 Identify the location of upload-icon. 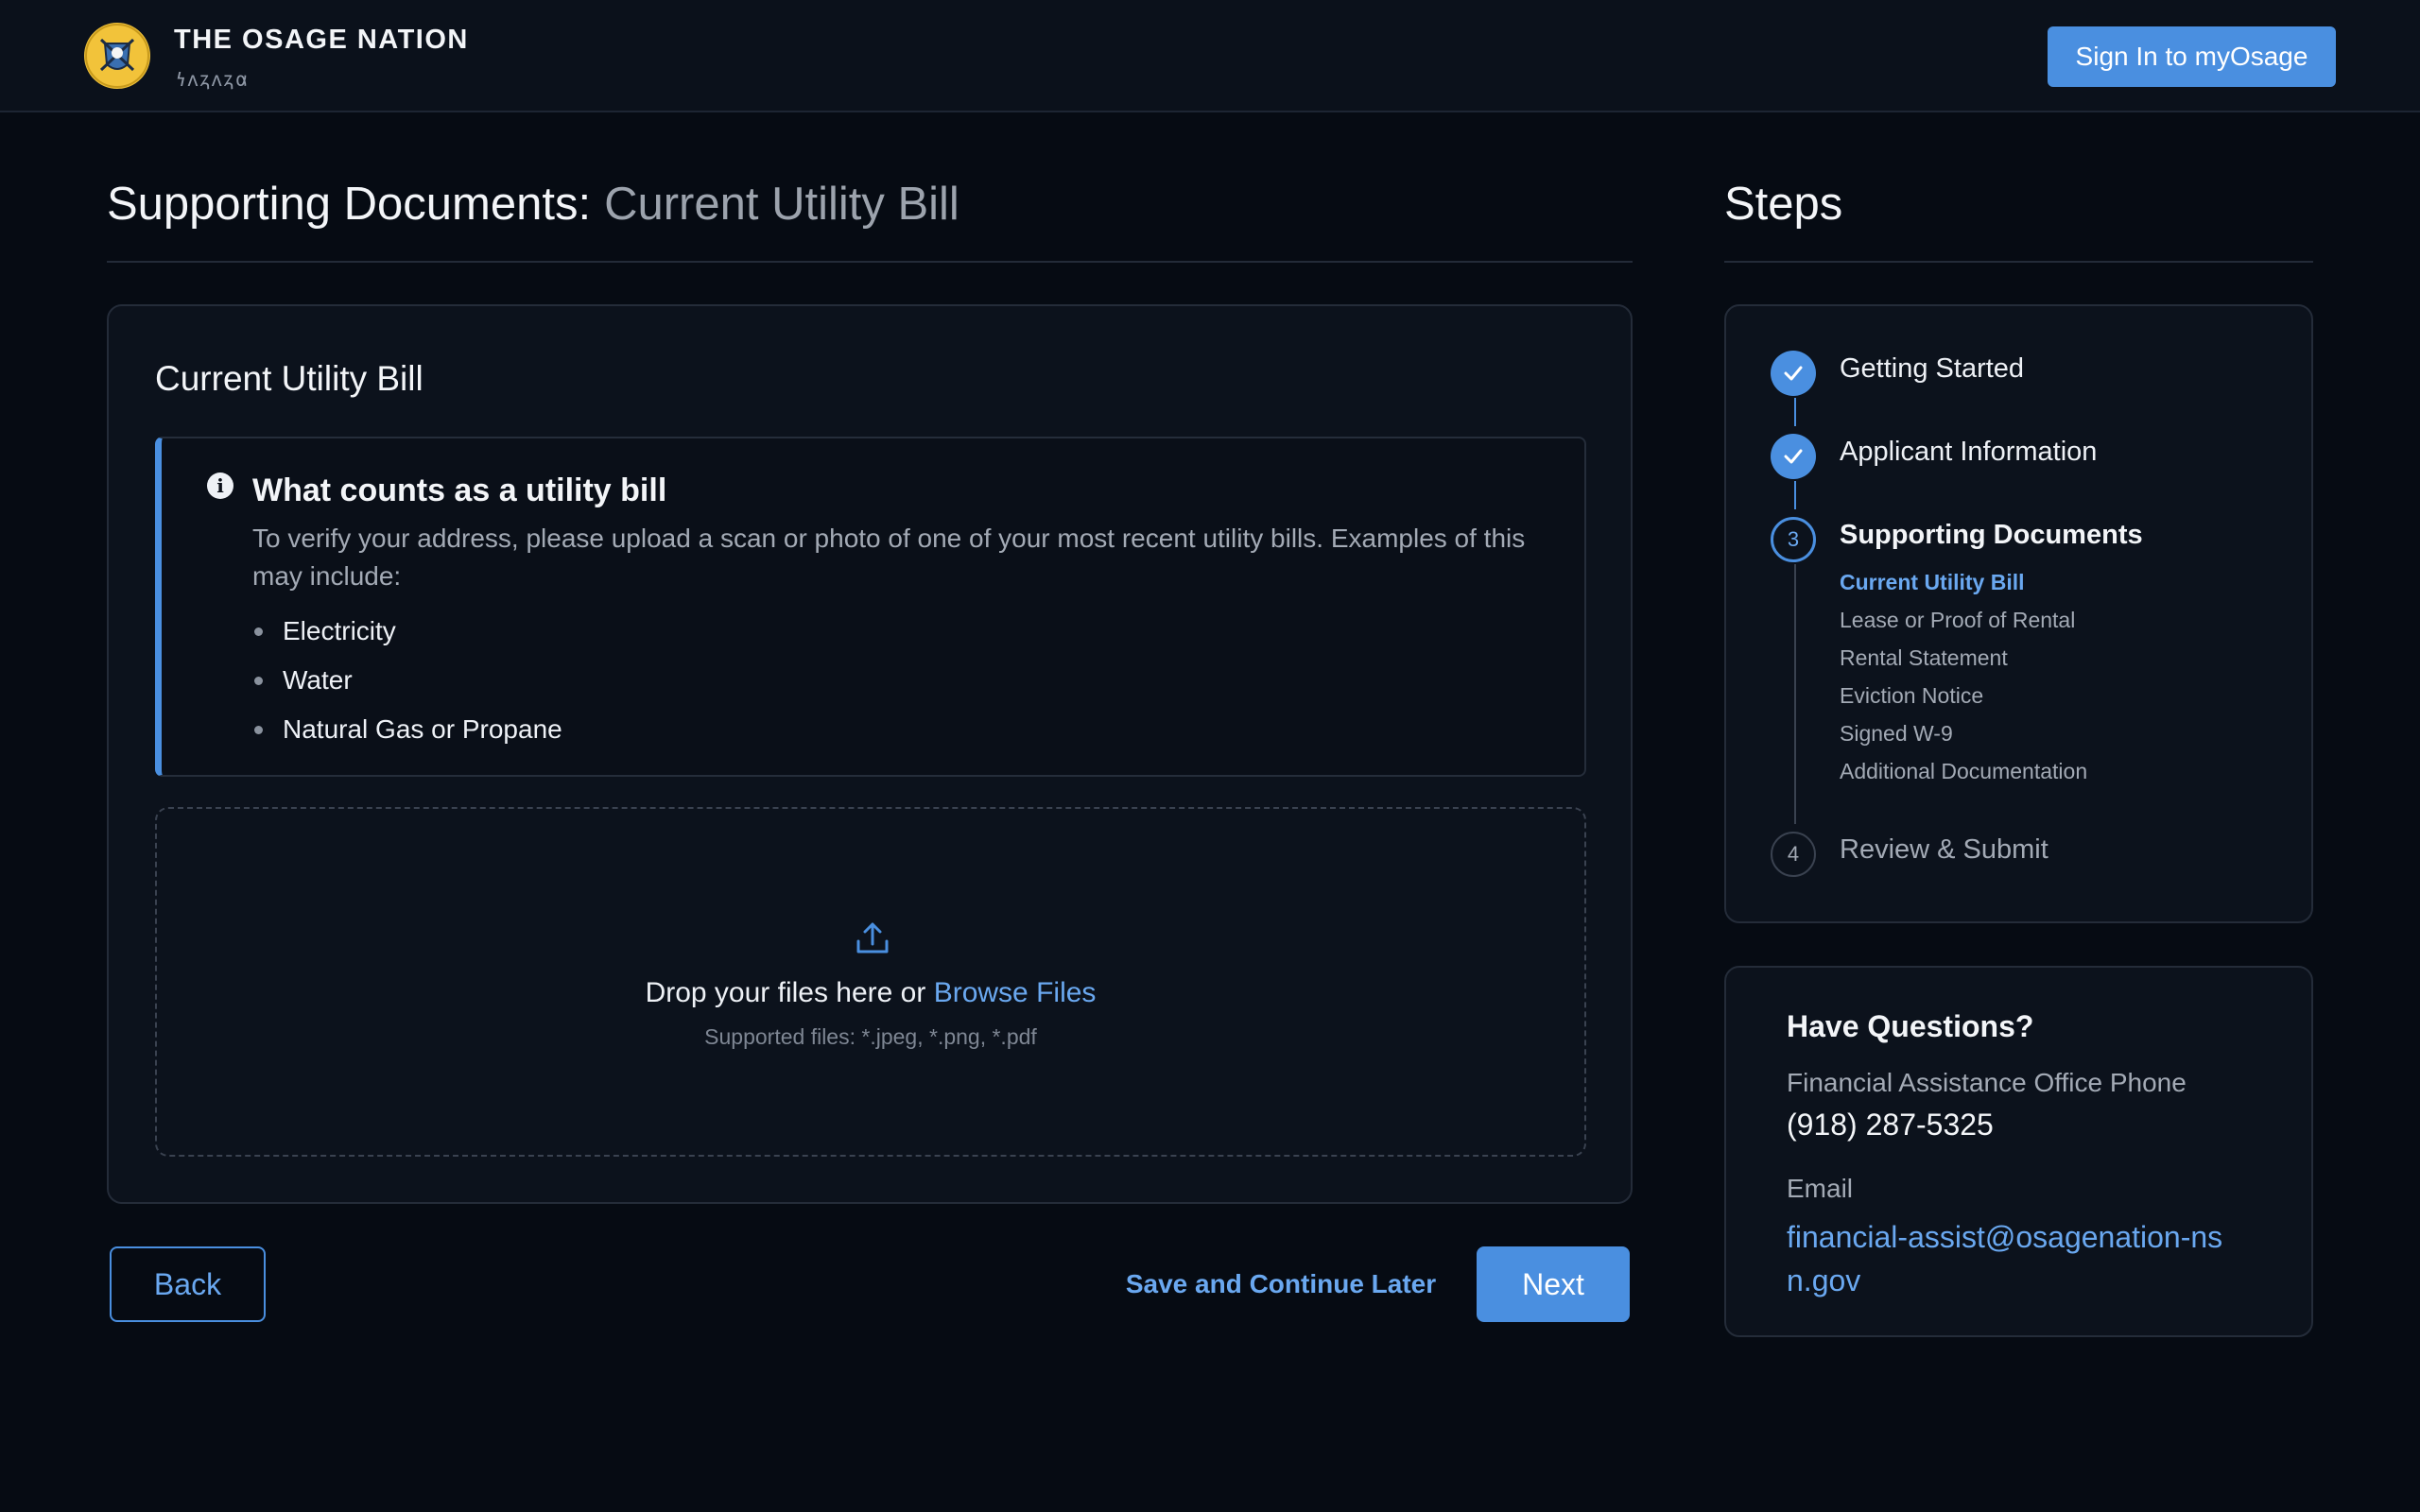
(872, 938).